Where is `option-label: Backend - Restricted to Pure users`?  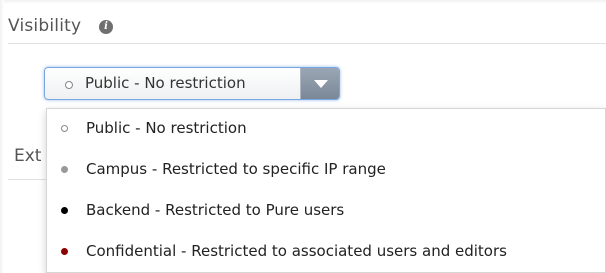
option-label: Backend - Restricted to Pure users is located at coordinates (215, 210).